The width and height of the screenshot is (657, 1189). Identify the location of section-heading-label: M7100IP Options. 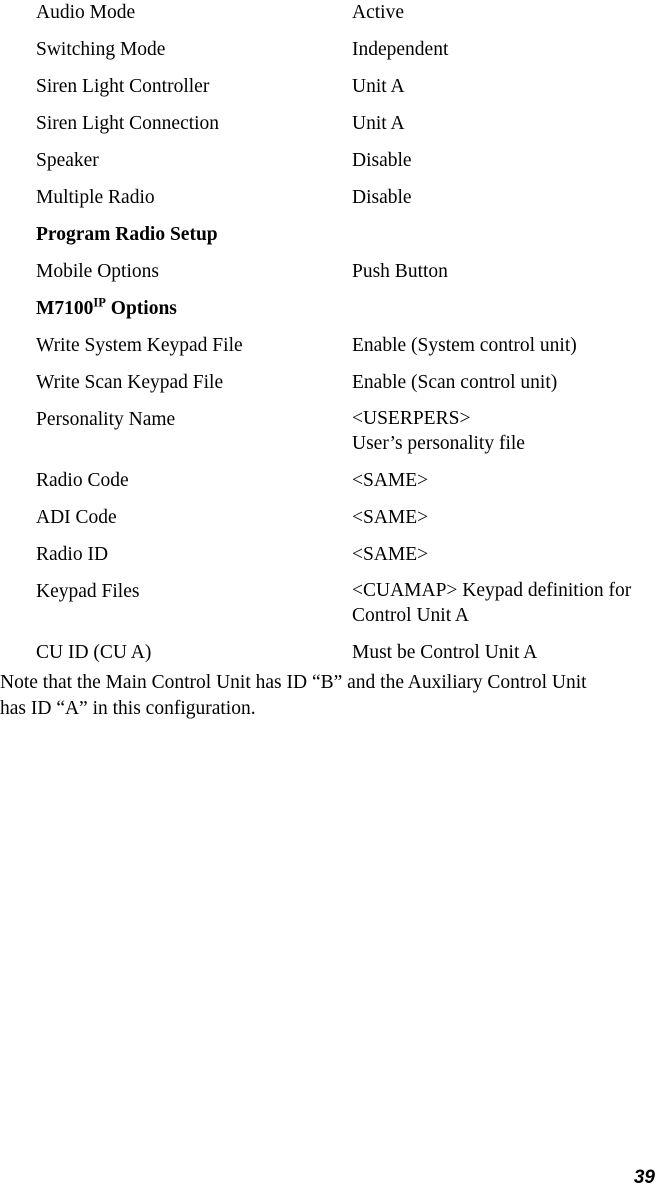
(106, 308).